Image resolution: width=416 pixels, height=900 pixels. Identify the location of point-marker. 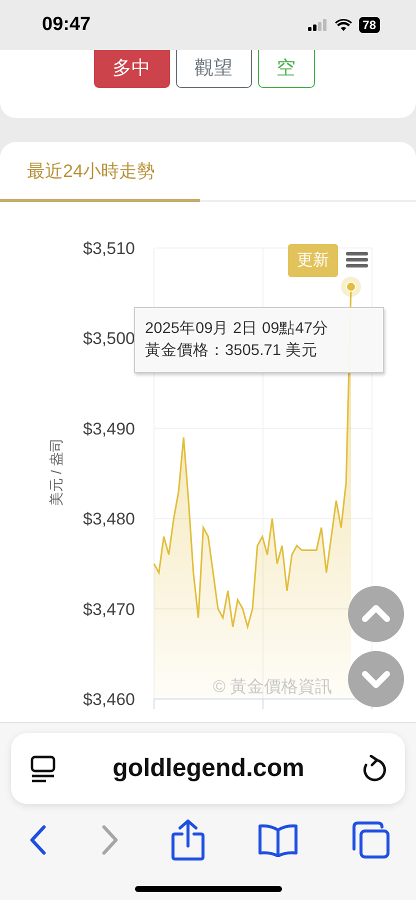
(351, 286).